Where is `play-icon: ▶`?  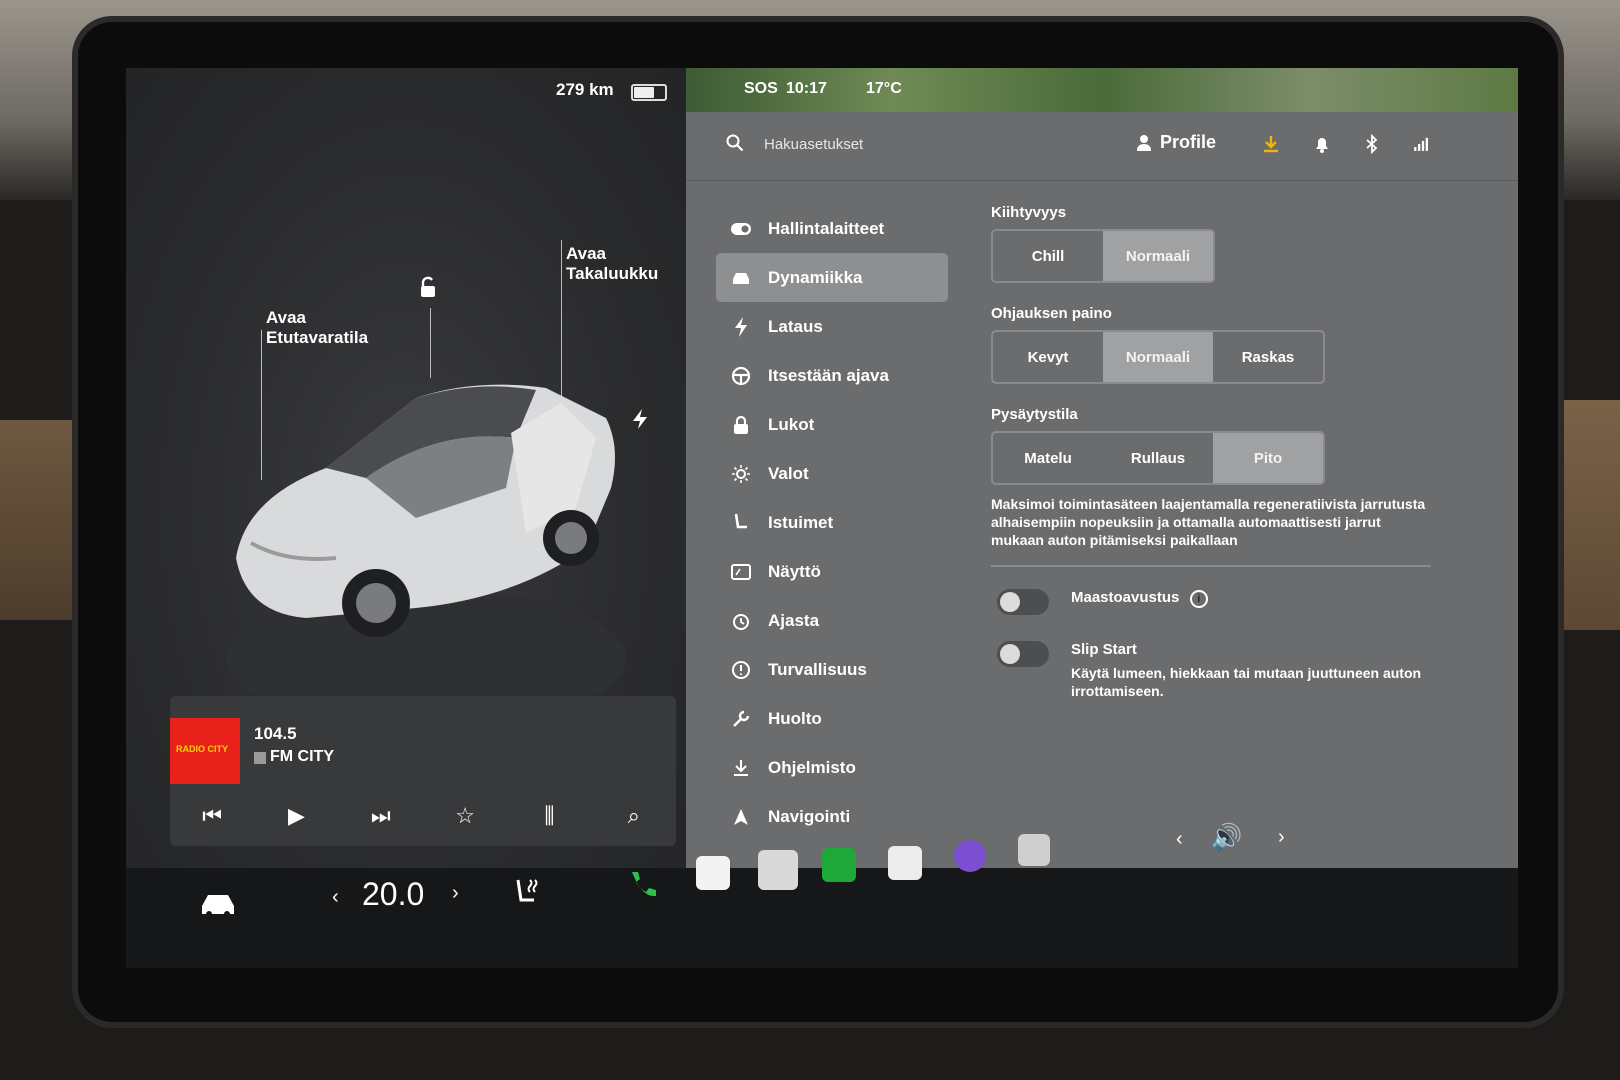 play-icon: ▶ is located at coordinates (296, 816).